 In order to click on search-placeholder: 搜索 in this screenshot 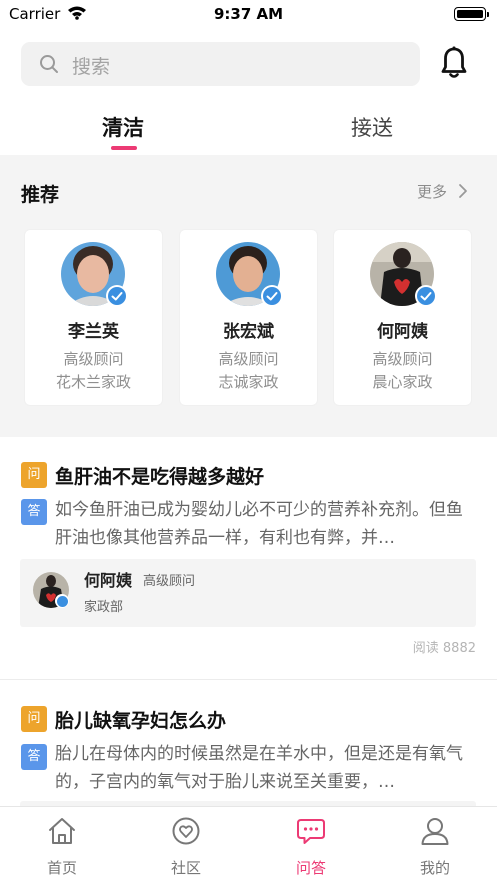, I will do `click(91, 67)`.